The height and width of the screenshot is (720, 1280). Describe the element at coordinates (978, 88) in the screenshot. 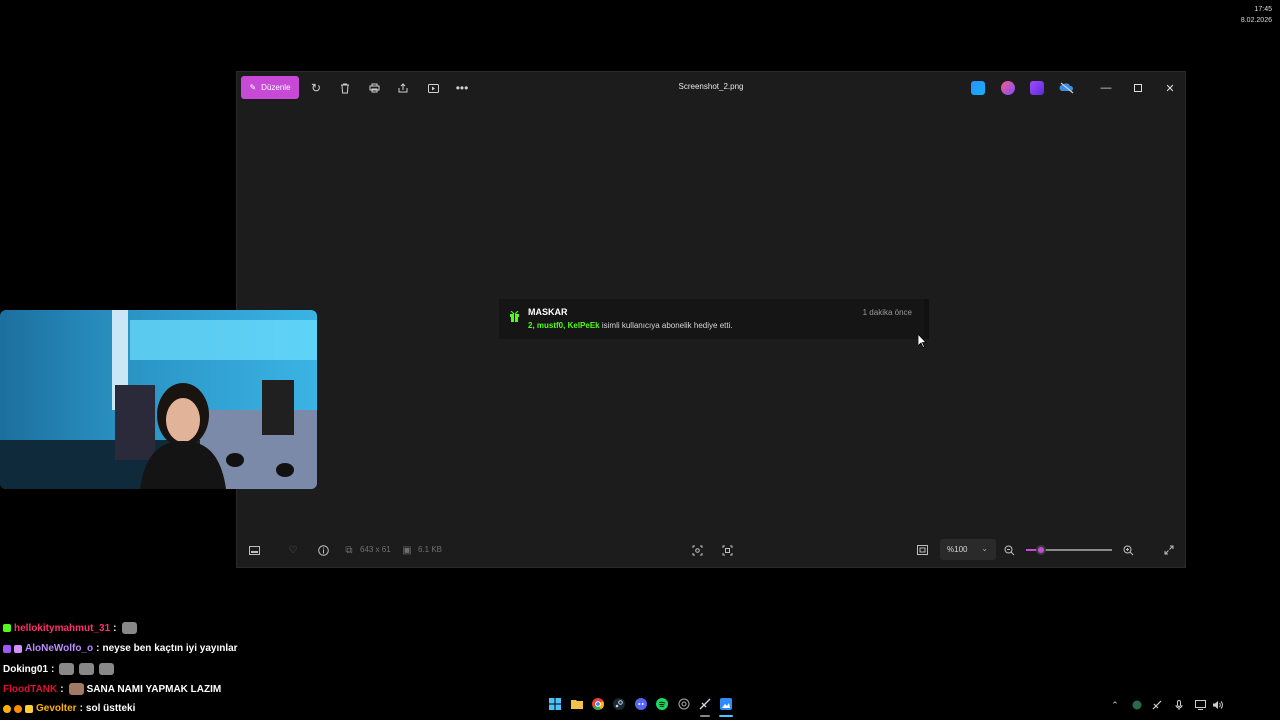

I see `photos-app-icon` at that location.